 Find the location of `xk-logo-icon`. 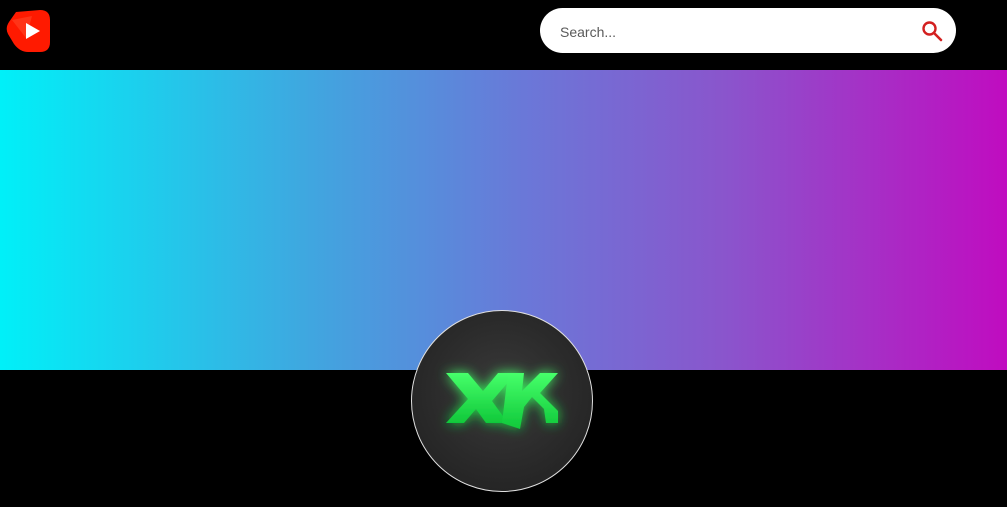

xk-logo-icon is located at coordinates (502, 401).